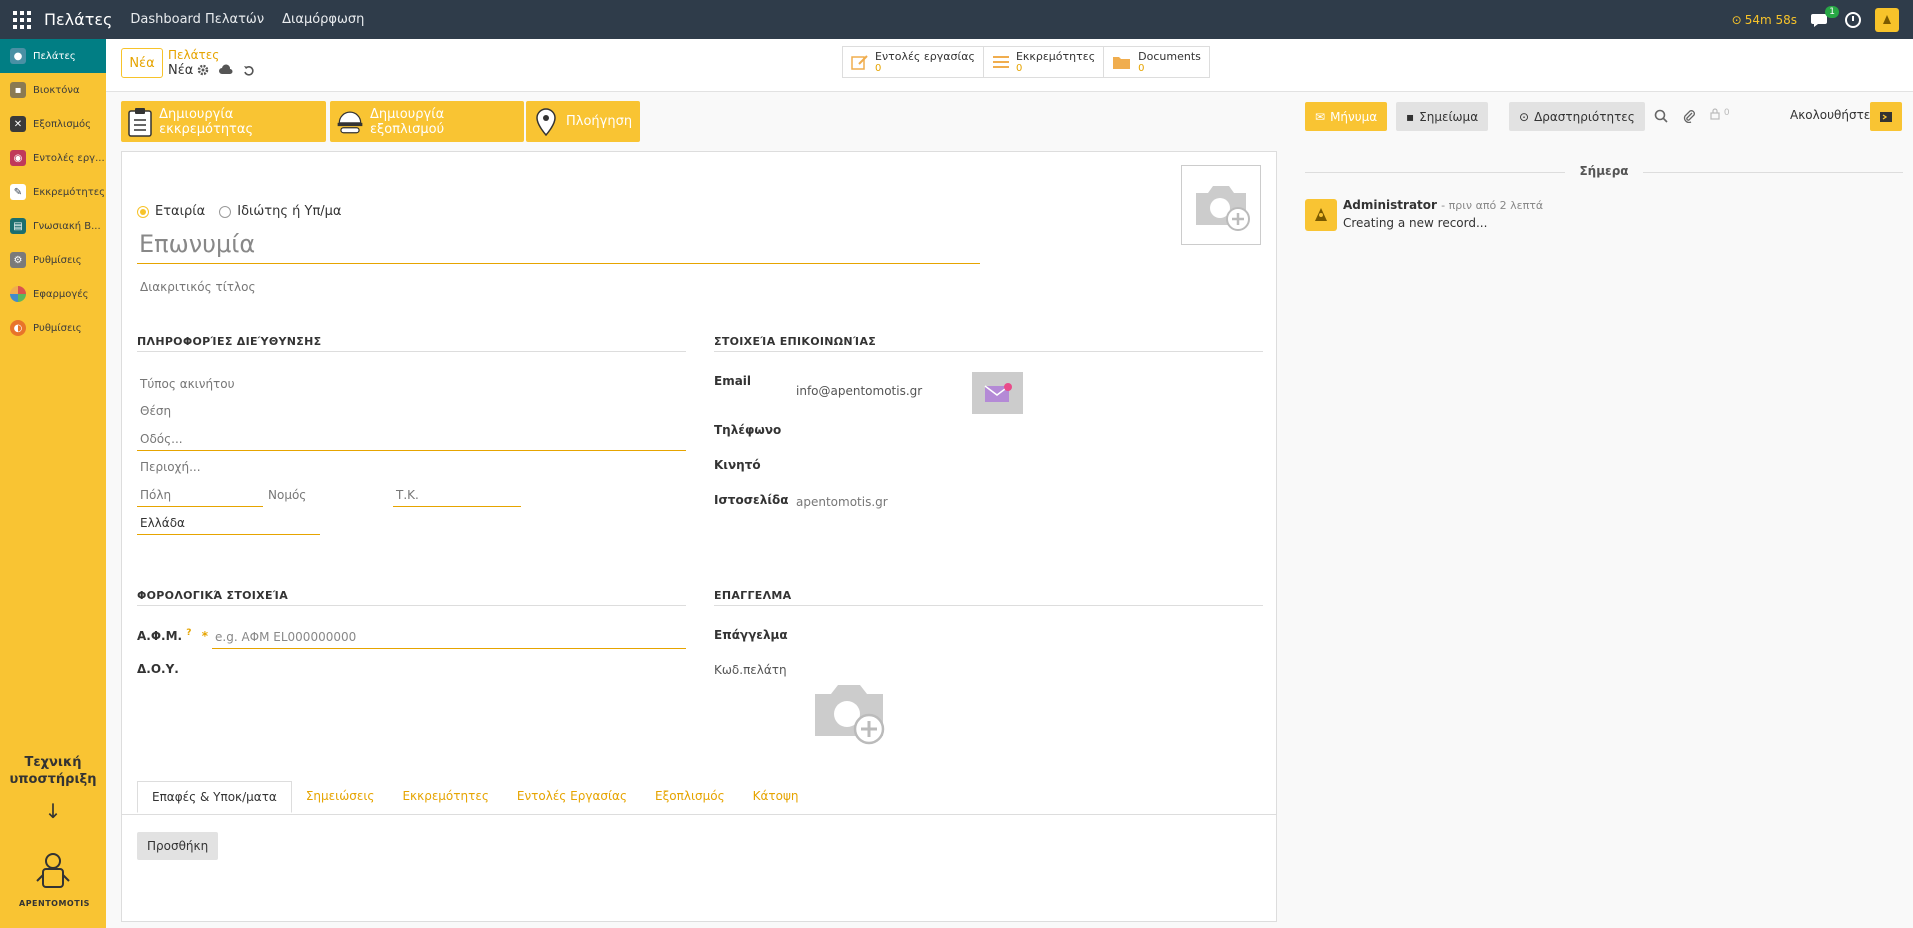  What do you see at coordinates (197, 287) in the screenshot?
I see `trade-name-input: Διακριτικός τίτλος` at bounding box center [197, 287].